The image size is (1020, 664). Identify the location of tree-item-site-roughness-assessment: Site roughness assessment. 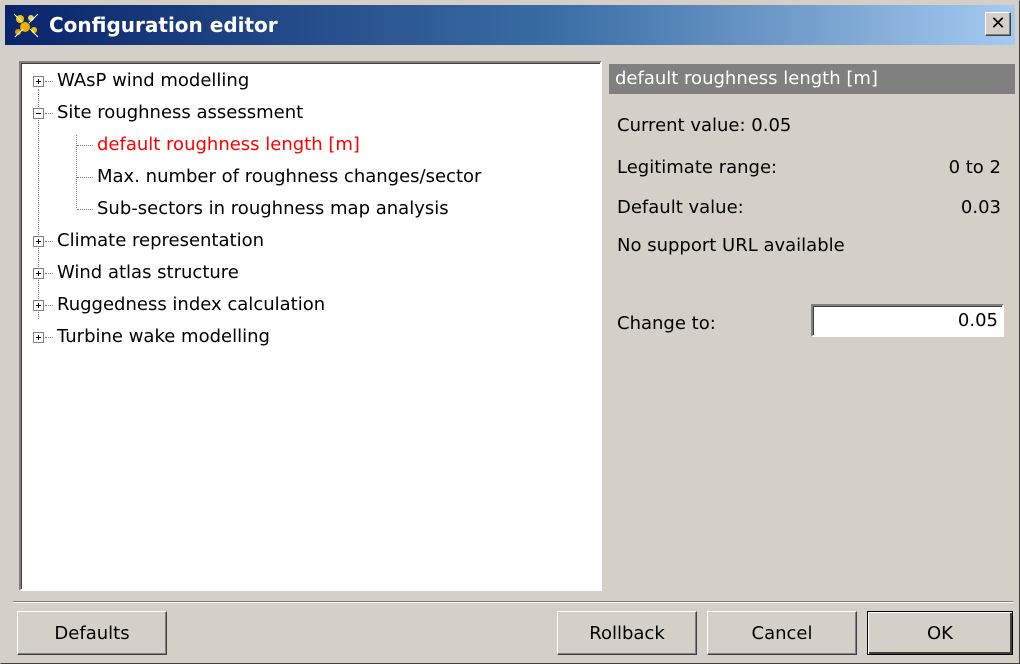
(301, 113).